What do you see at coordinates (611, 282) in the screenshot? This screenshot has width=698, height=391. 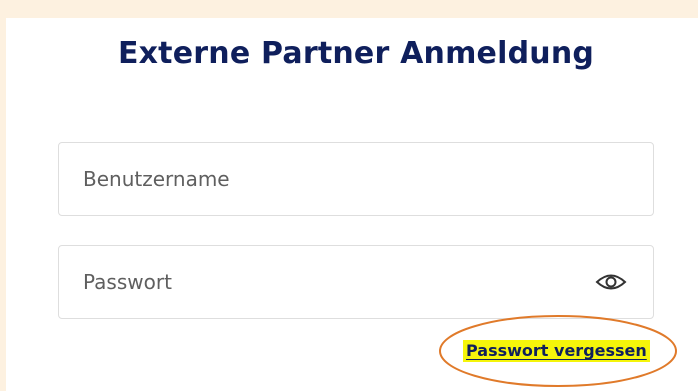 I see `eye-icon` at bounding box center [611, 282].